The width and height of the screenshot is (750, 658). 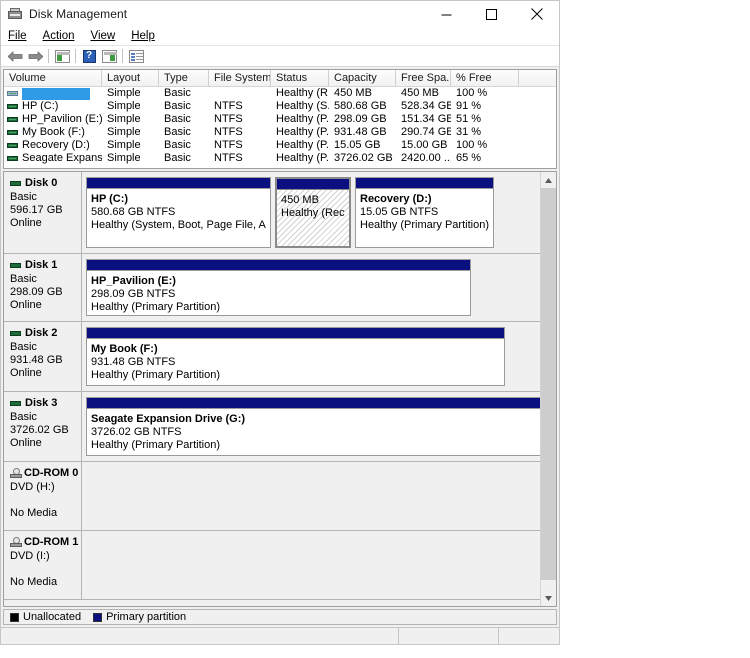 I want to click on menu-action: Action, so click(x=63, y=36).